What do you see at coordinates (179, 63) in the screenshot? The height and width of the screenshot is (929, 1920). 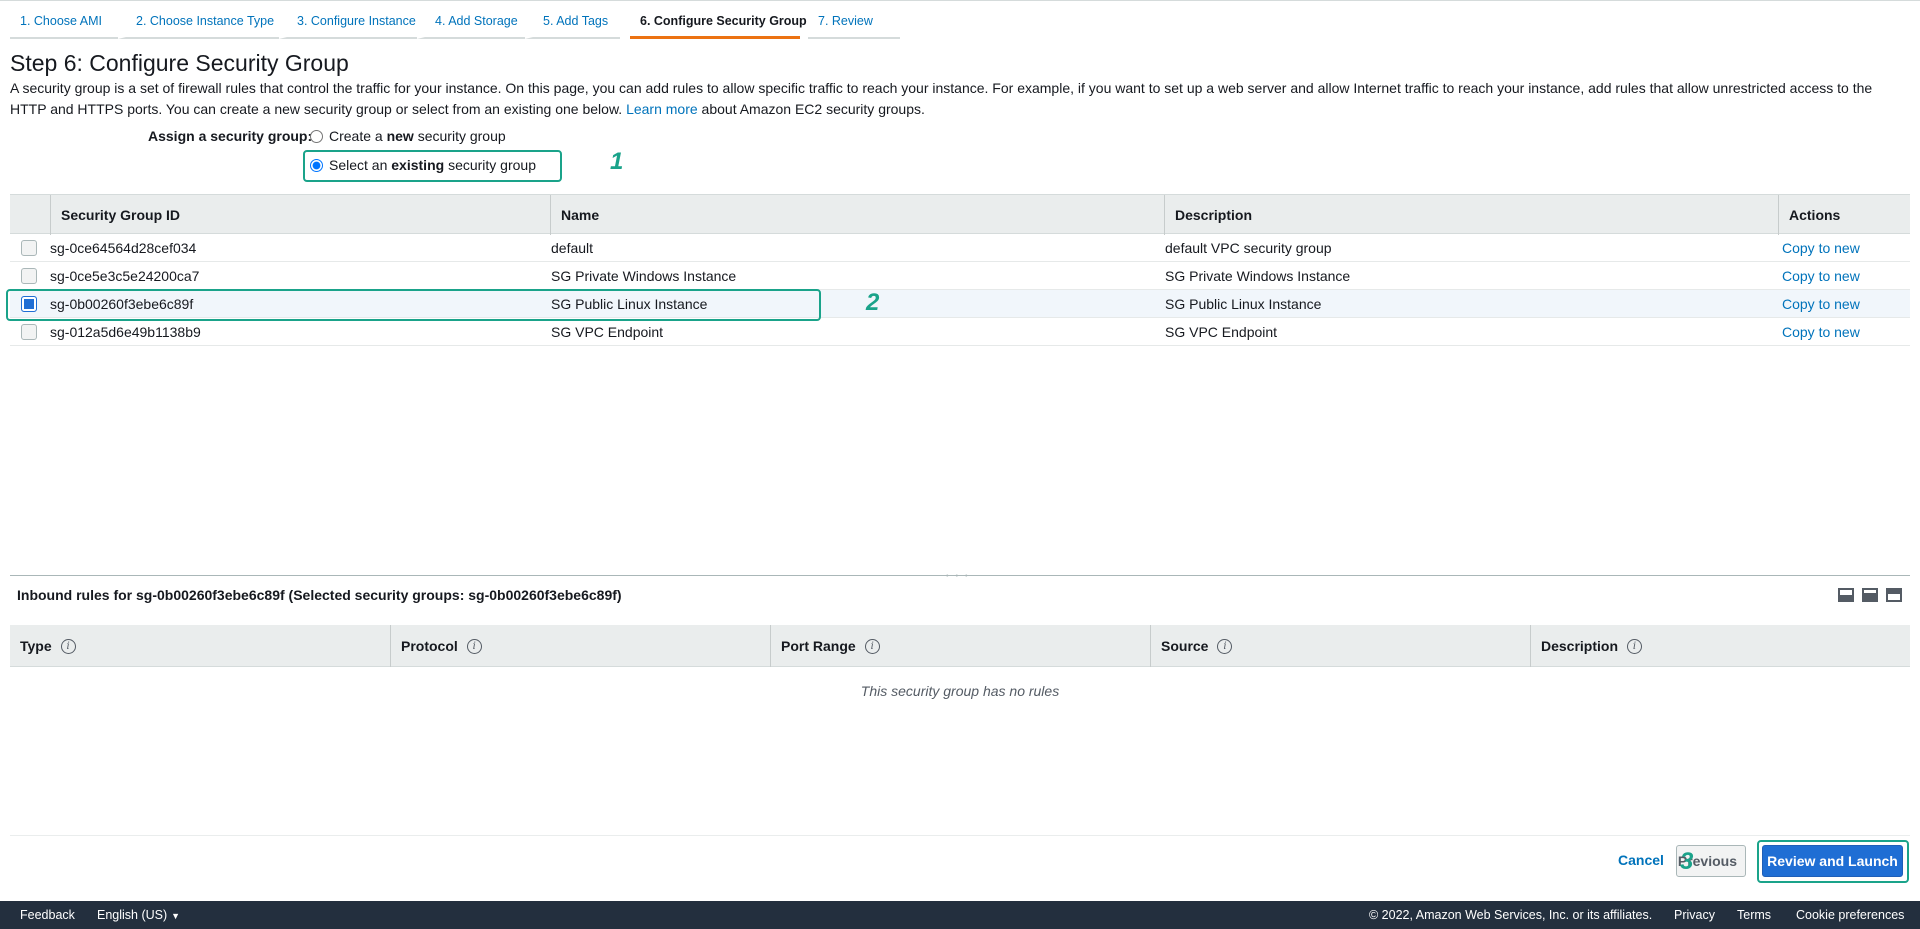 I see `page-title: Step 6: Configure Security Group` at bounding box center [179, 63].